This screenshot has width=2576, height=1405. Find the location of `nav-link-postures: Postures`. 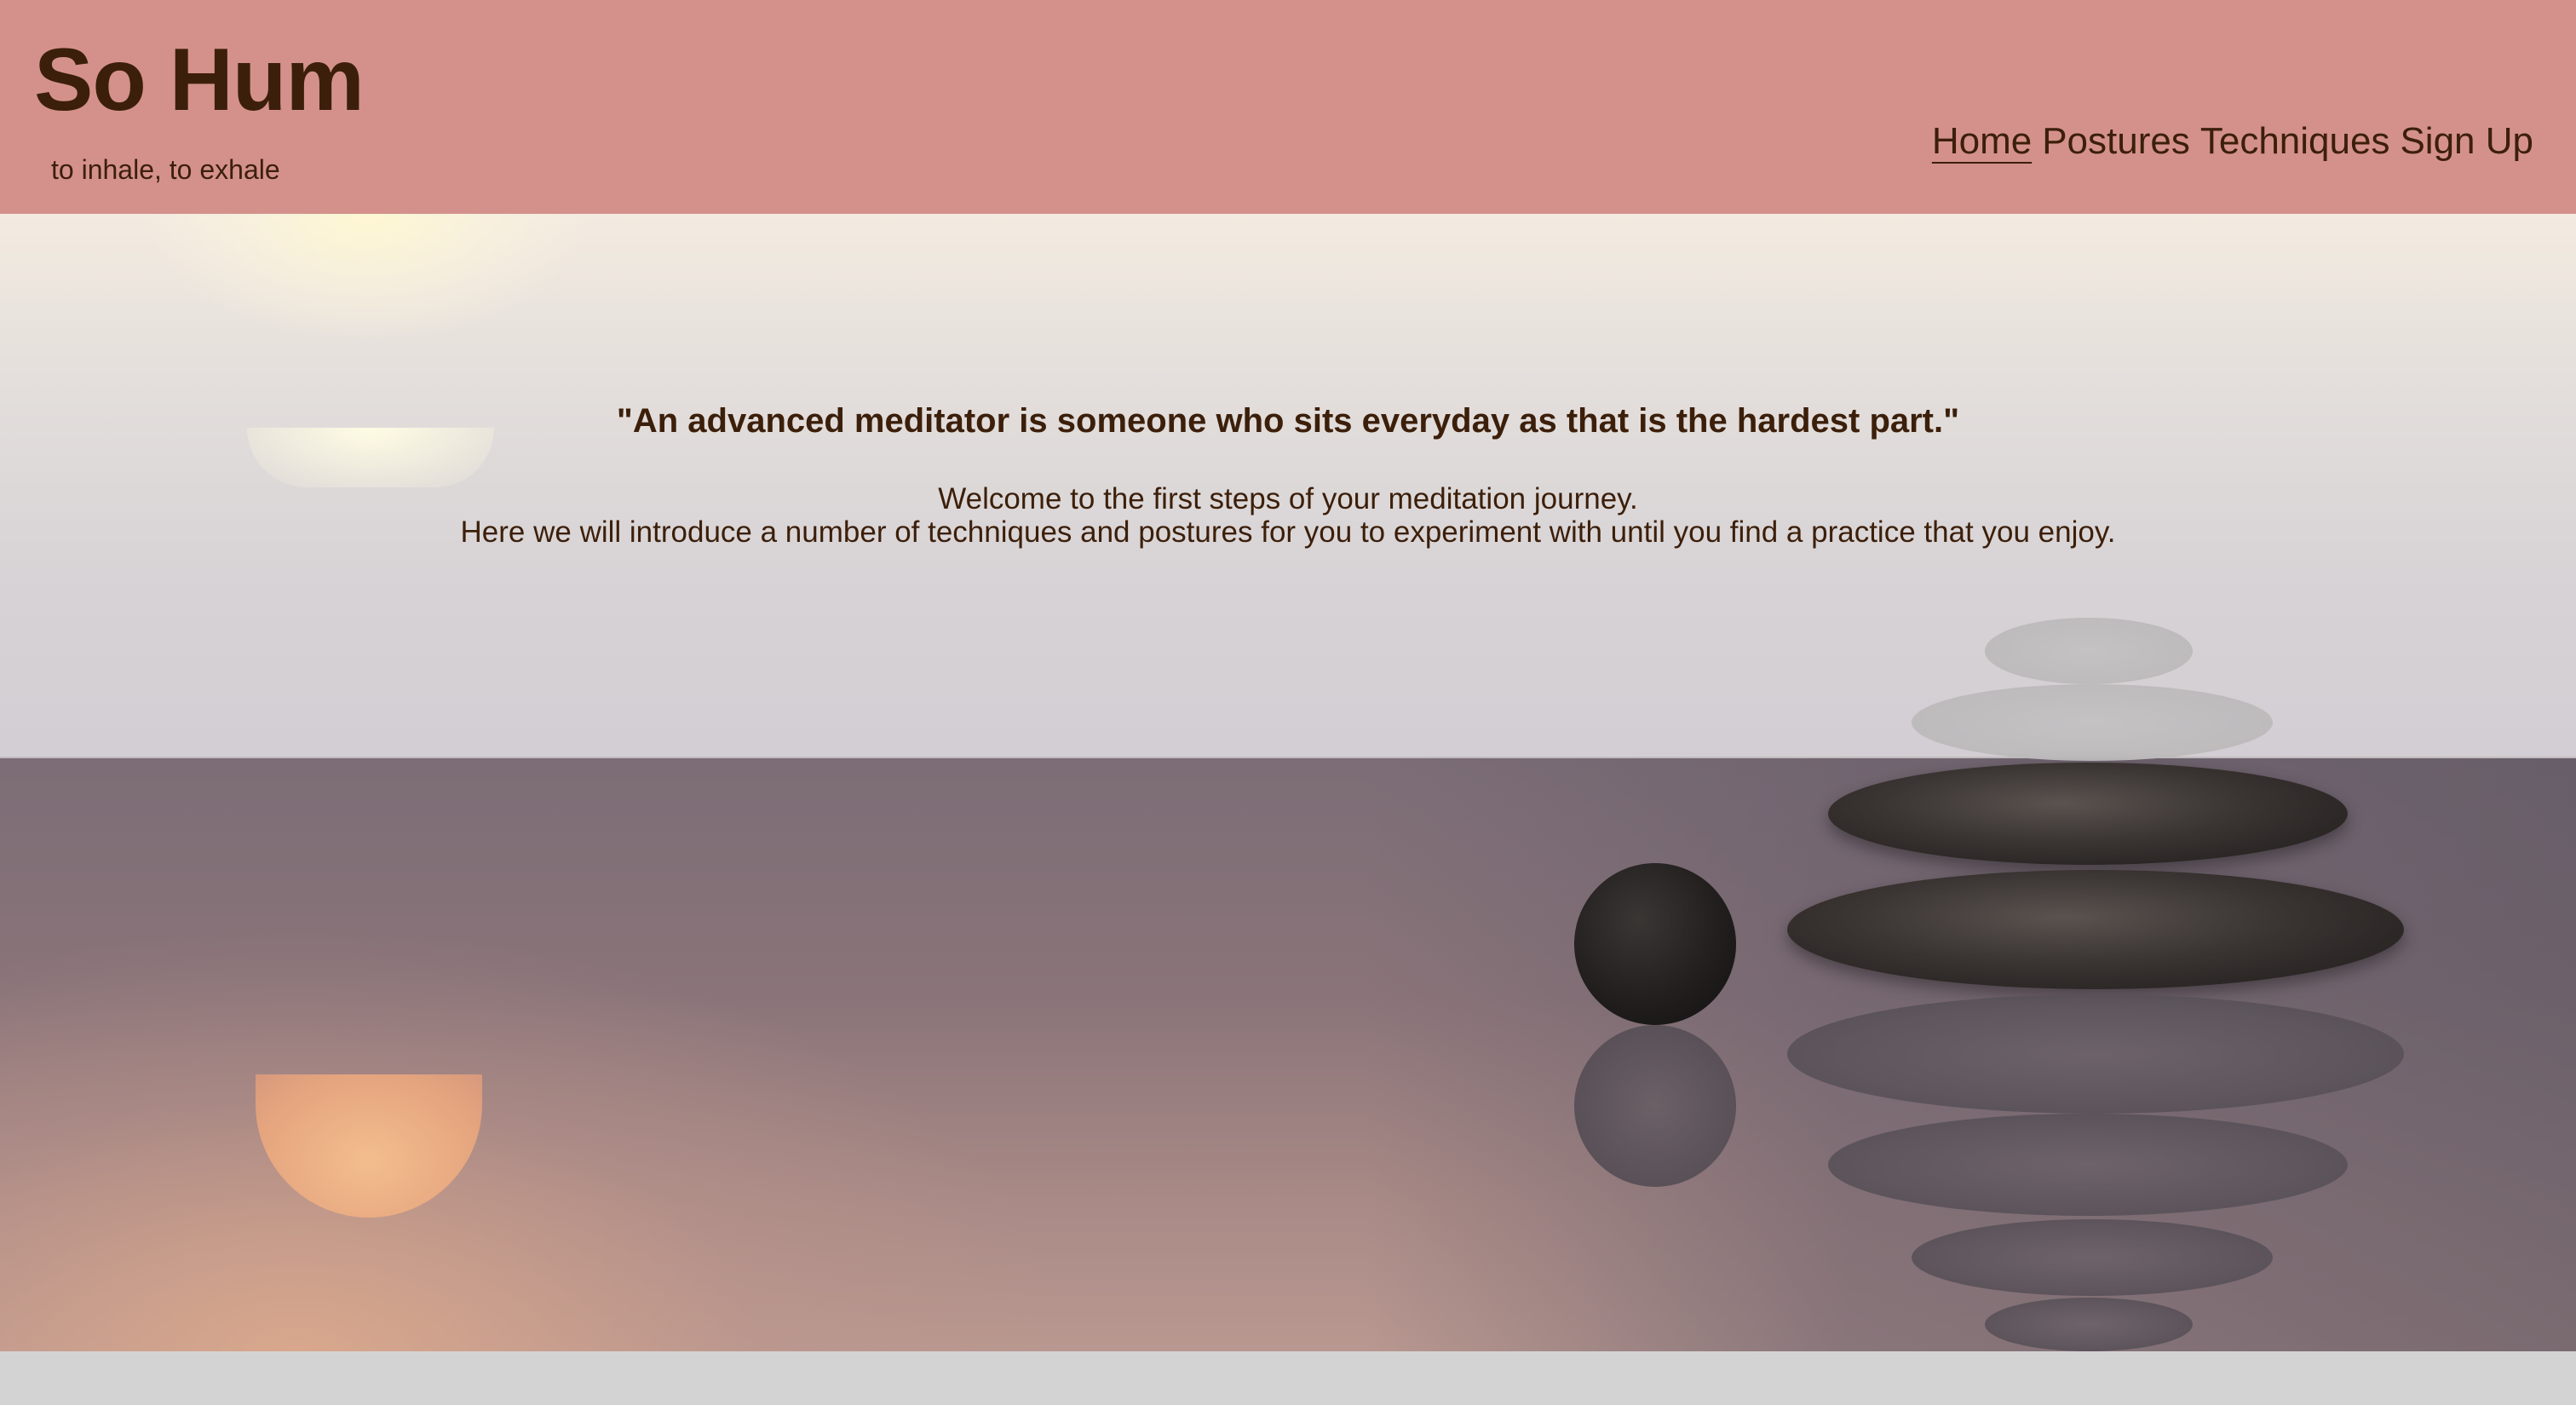

nav-link-postures: Postures is located at coordinates (2116, 141).